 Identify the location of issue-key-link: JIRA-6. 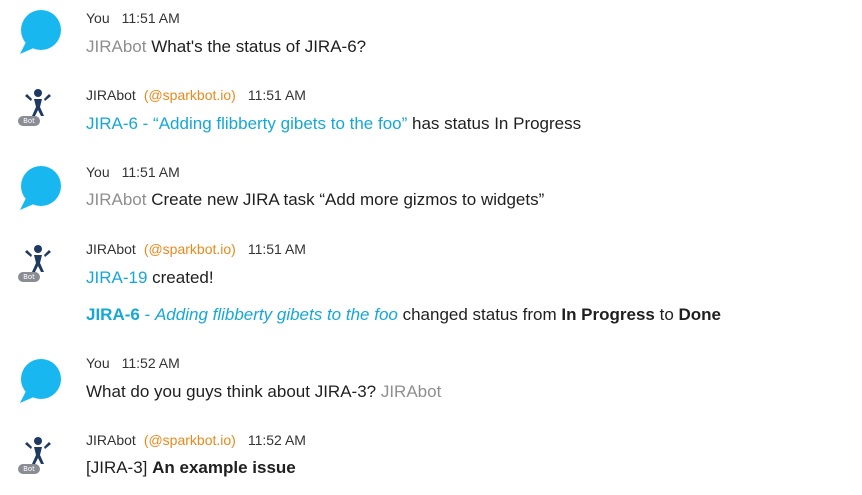
(113, 314).